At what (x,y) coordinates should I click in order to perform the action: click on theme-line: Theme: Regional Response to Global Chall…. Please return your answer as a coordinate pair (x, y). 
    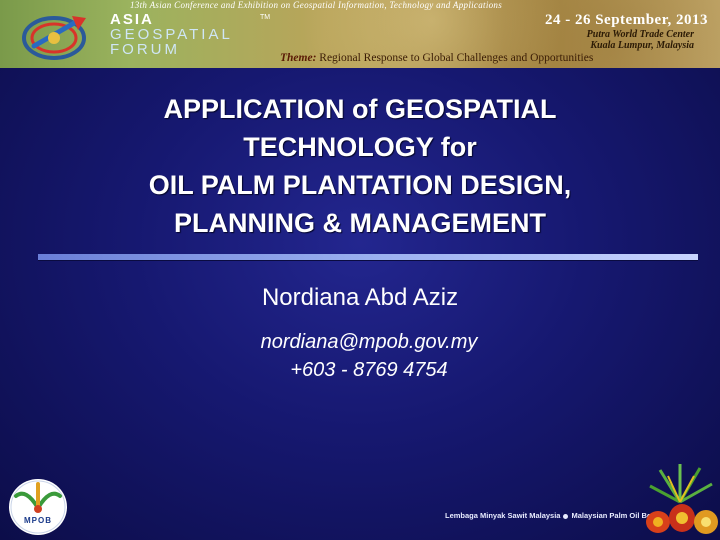
    Looking at the image, I should click on (496, 58).